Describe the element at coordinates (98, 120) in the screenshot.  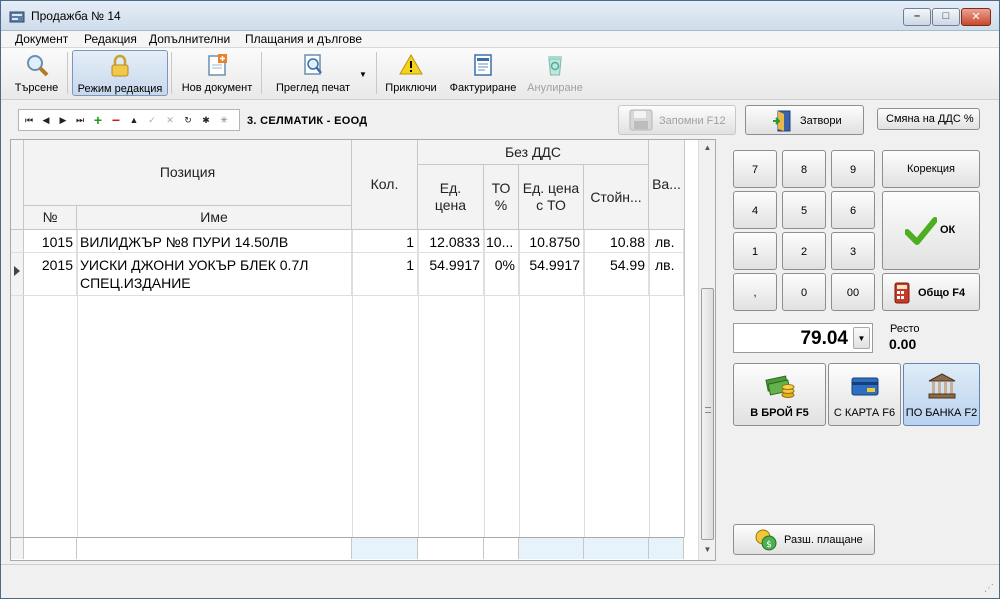
I see `add-record-icon: +` at that location.